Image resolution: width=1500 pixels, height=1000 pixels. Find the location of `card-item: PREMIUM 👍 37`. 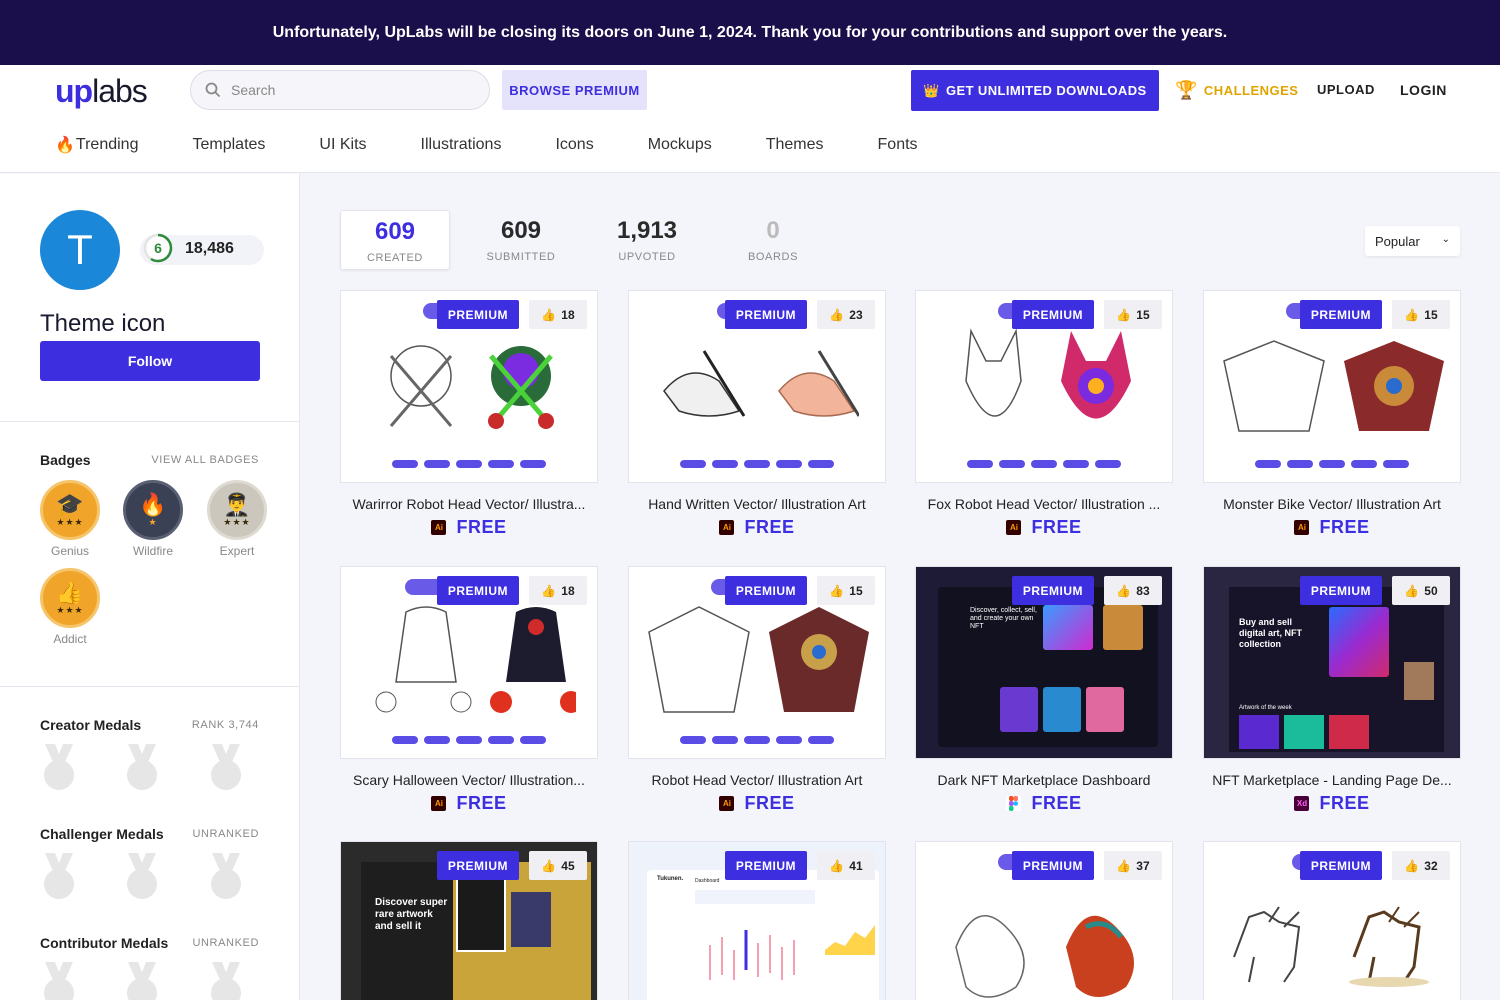

card-item: PREMIUM 👍 37 is located at coordinates (1044, 920).